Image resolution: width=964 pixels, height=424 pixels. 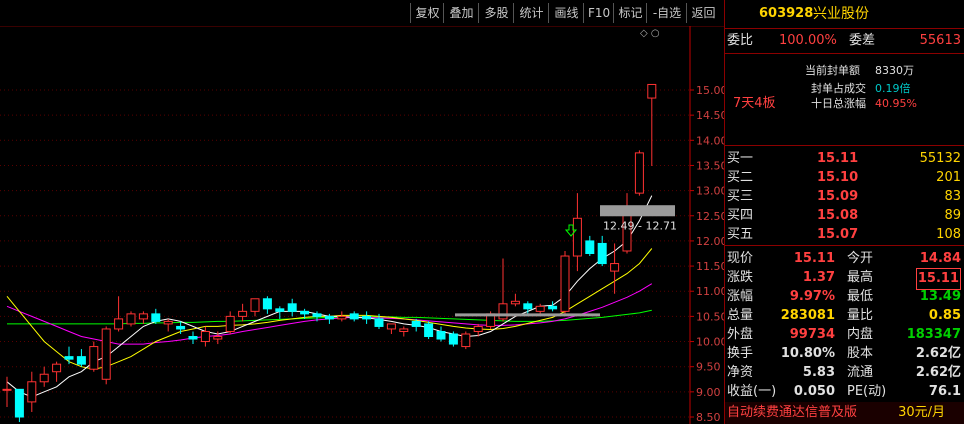 I want to click on stat-value: 0.85, so click(x=944, y=315).